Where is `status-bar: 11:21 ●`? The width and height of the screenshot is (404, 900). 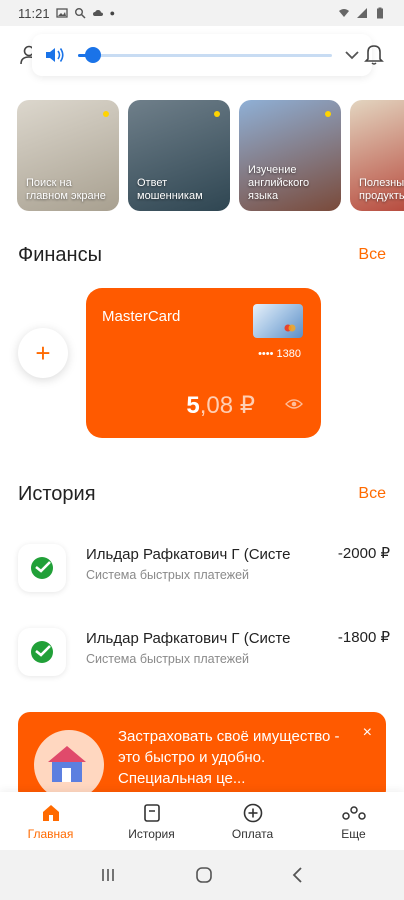
status-bar: 11:21 ● is located at coordinates (202, 13).